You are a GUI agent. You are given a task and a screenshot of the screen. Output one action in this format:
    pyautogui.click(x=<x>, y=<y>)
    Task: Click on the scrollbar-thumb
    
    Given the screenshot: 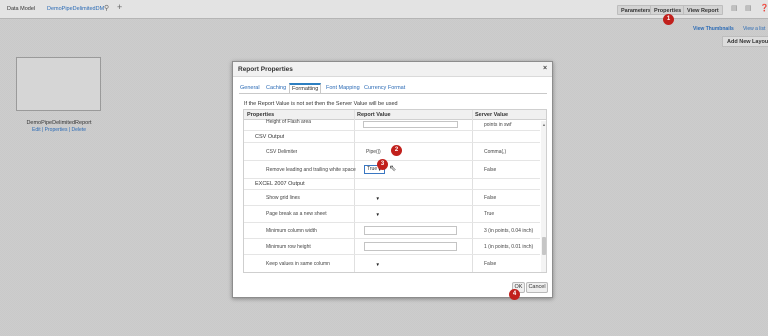 What is the action you would take?
    pyautogui.click(x=544, y=246)
    